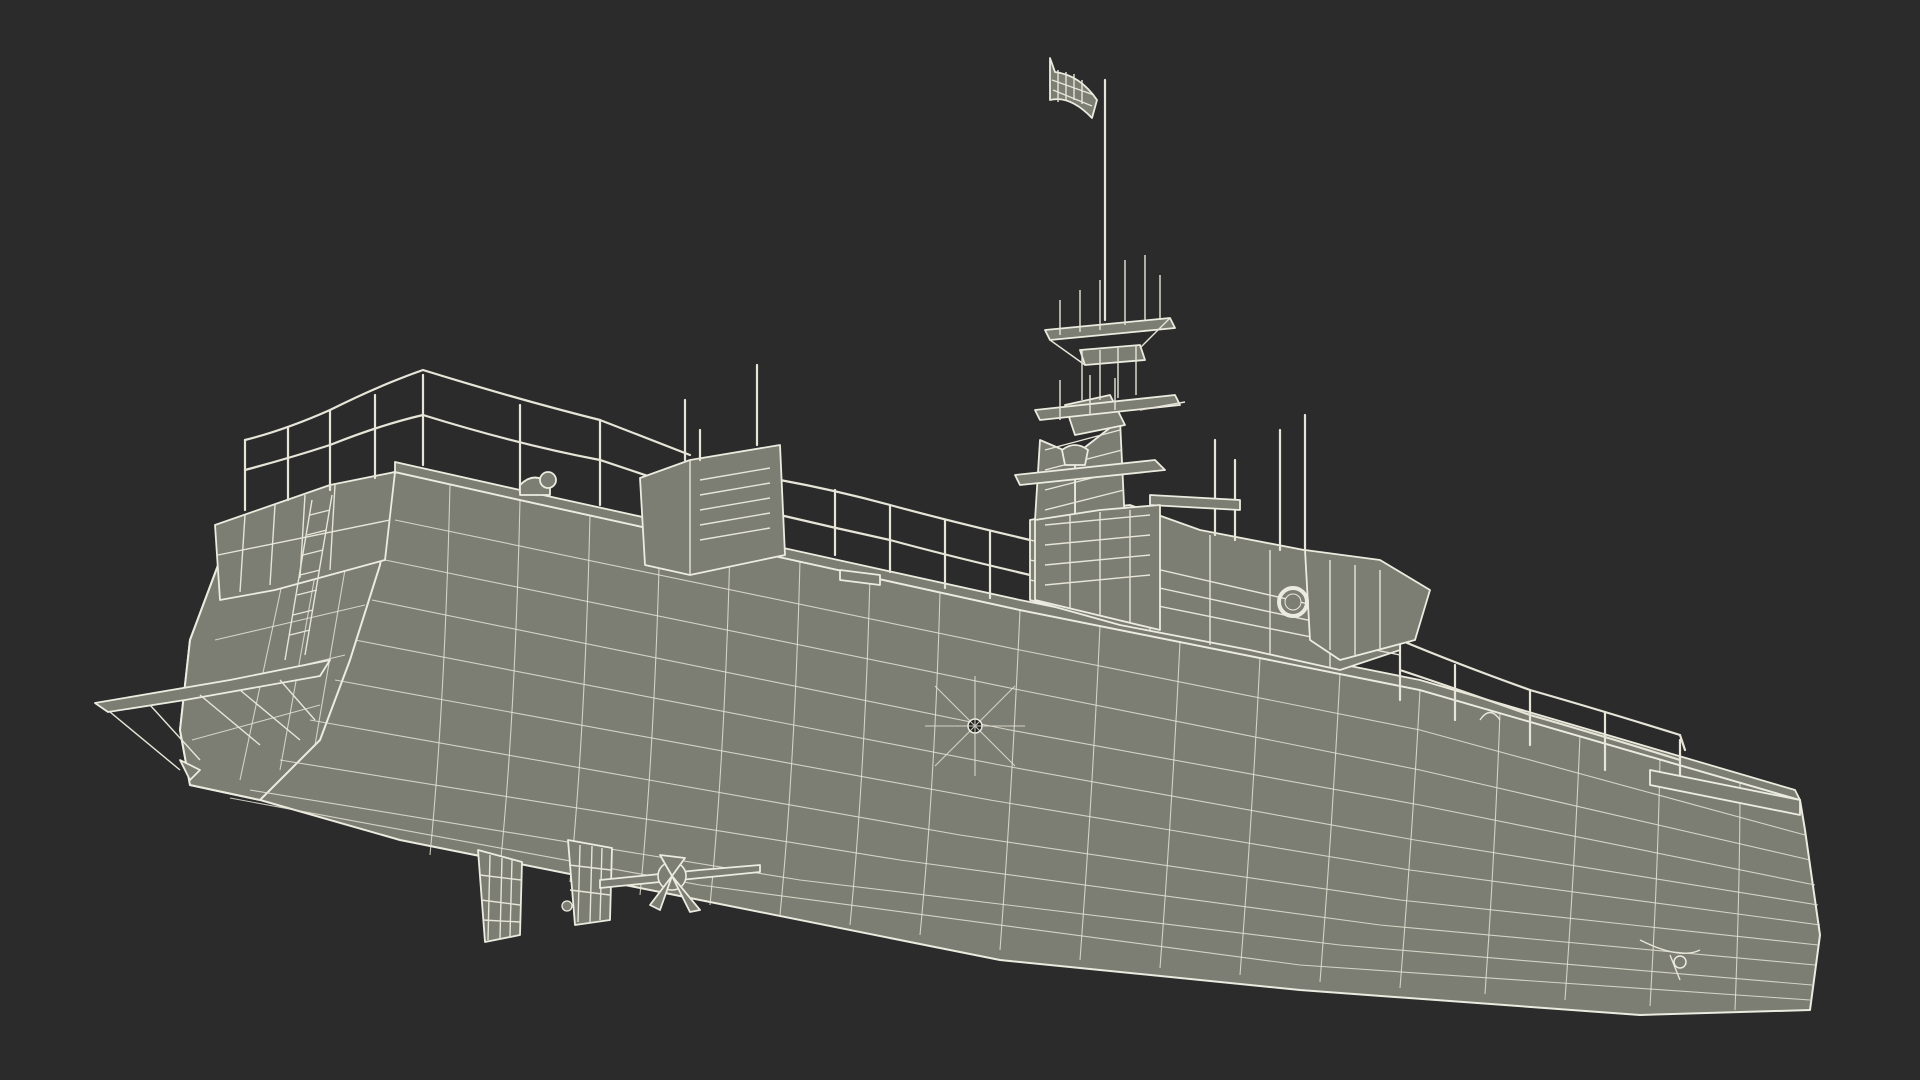 Image resolution: width=1920 pixels, height=1080 pixels. What do you see at coordinates (712, 469) in the screenshot?
I see `aft-stack` at bounding box center [712, 469].